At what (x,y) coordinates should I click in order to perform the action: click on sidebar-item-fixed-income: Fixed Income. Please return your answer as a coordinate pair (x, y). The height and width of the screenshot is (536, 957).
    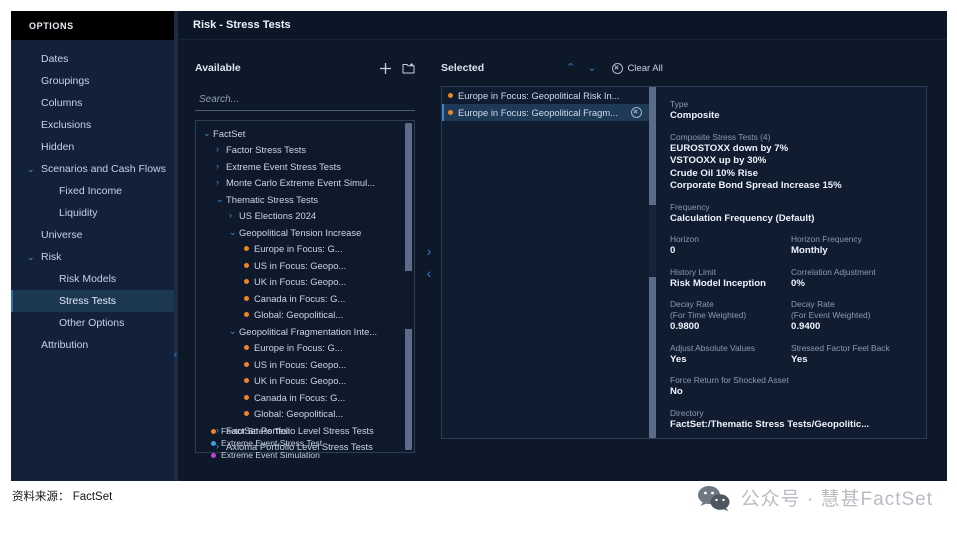
    Looking at the image, I should click on (93, 191).